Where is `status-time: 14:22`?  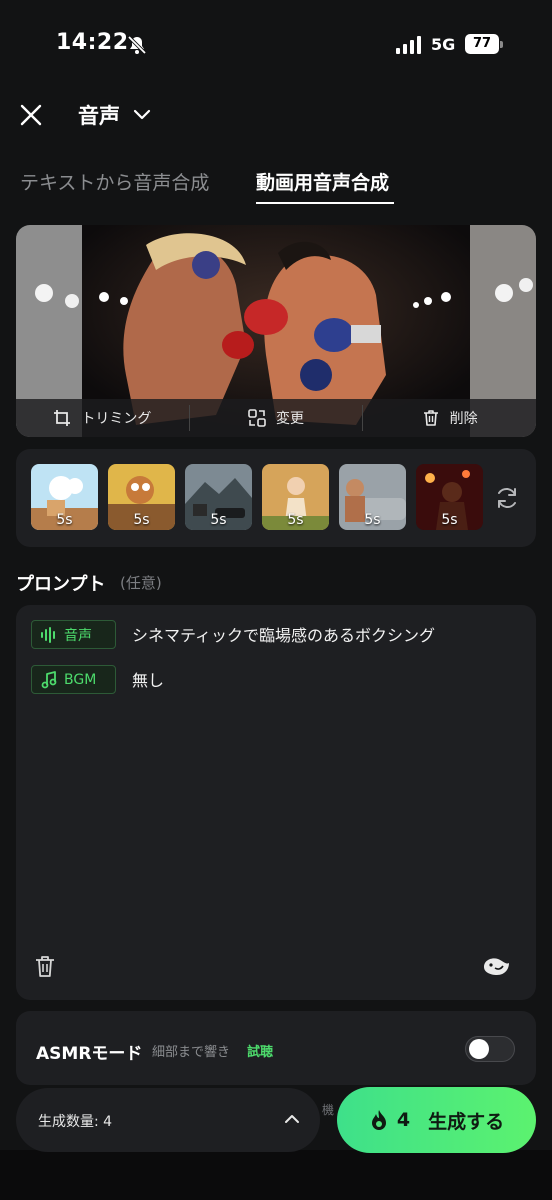 status-time: 14:22 is located at coordinates (92, 42).